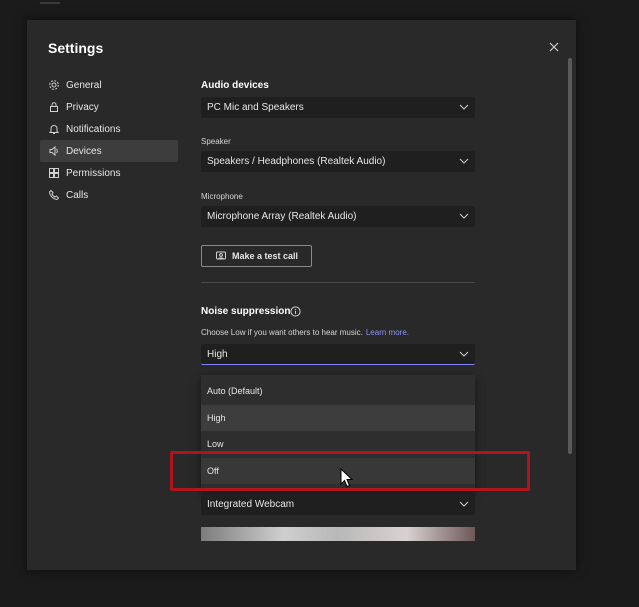 The image size is (639, 607). What do you see at coordinates (109, 107) in the screenshot?
I see `nav-item-privacy: Privacy` at bounding box center [109, 107].